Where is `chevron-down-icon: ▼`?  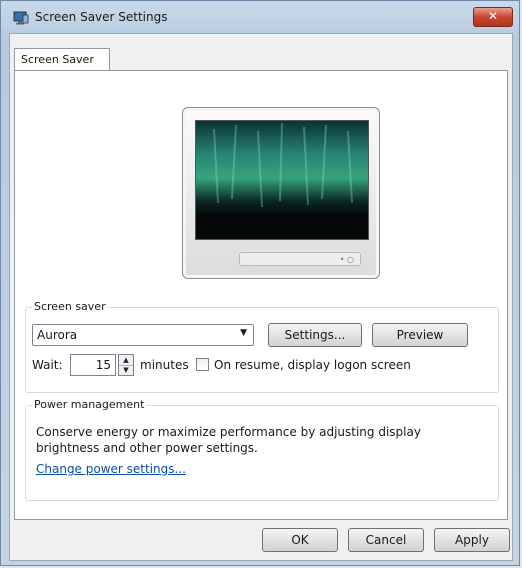 chevron-down-icon: ▼ is located at coordinates (243, 333).